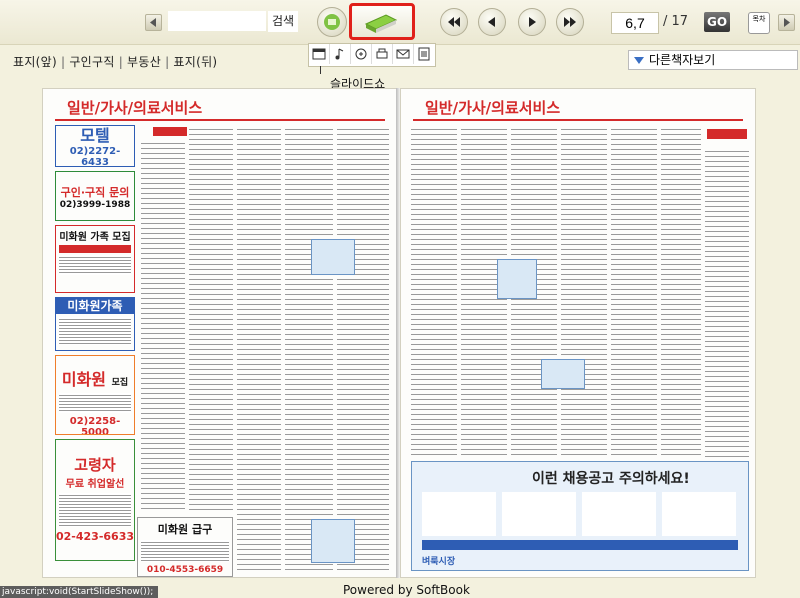  I want to click on urgent-ad: 미화원 급구 010-4553-6659, so click(185, 547).